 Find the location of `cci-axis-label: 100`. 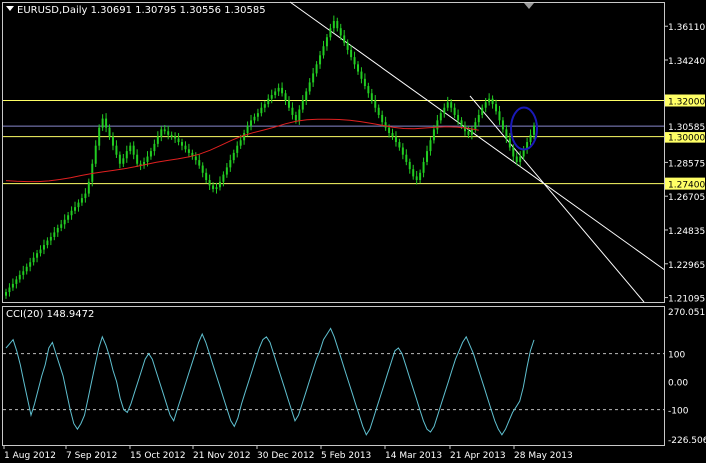

cci-axis-label: 100 is located at coordinates (676, 356).